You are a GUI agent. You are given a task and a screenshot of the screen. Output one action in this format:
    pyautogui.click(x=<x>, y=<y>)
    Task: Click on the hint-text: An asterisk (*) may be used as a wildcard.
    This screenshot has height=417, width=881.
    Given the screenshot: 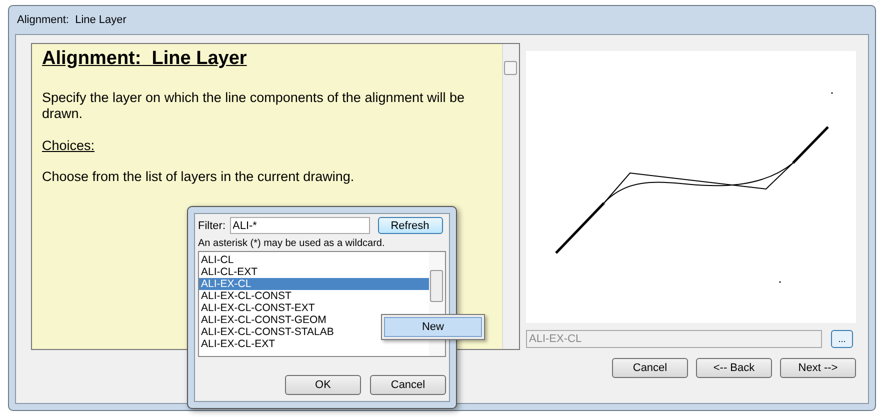 What is the action you would take?
    pyautogui.click(x=291, y=244)
    